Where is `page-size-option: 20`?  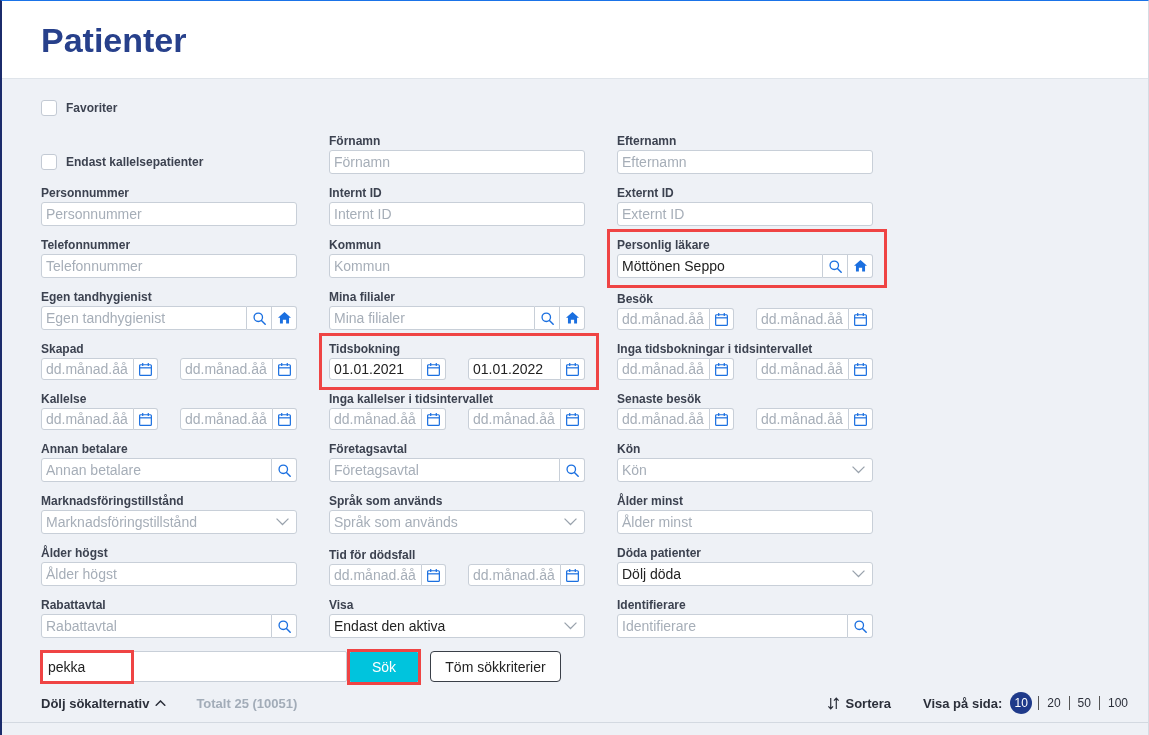
page-size-option: 20 is located at coordinates (1054, 703).